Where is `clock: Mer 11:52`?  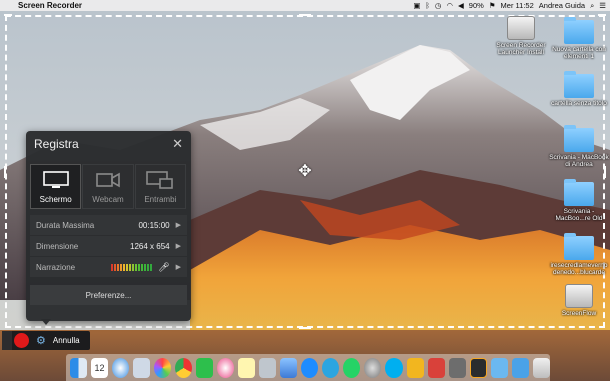 clock: Mer 11:52 is located at coordinates (517, 5).